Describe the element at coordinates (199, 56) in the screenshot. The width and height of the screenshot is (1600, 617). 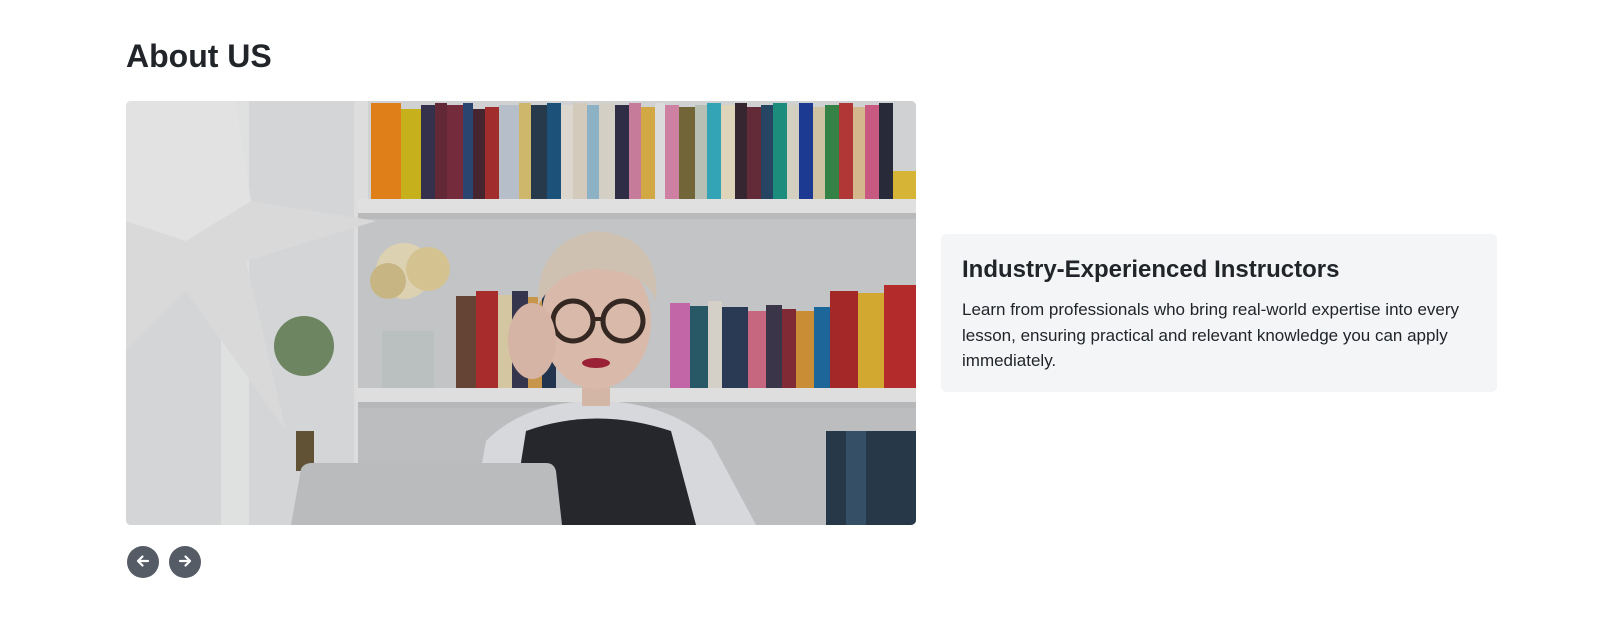
I see `section-title: About US` at that location.